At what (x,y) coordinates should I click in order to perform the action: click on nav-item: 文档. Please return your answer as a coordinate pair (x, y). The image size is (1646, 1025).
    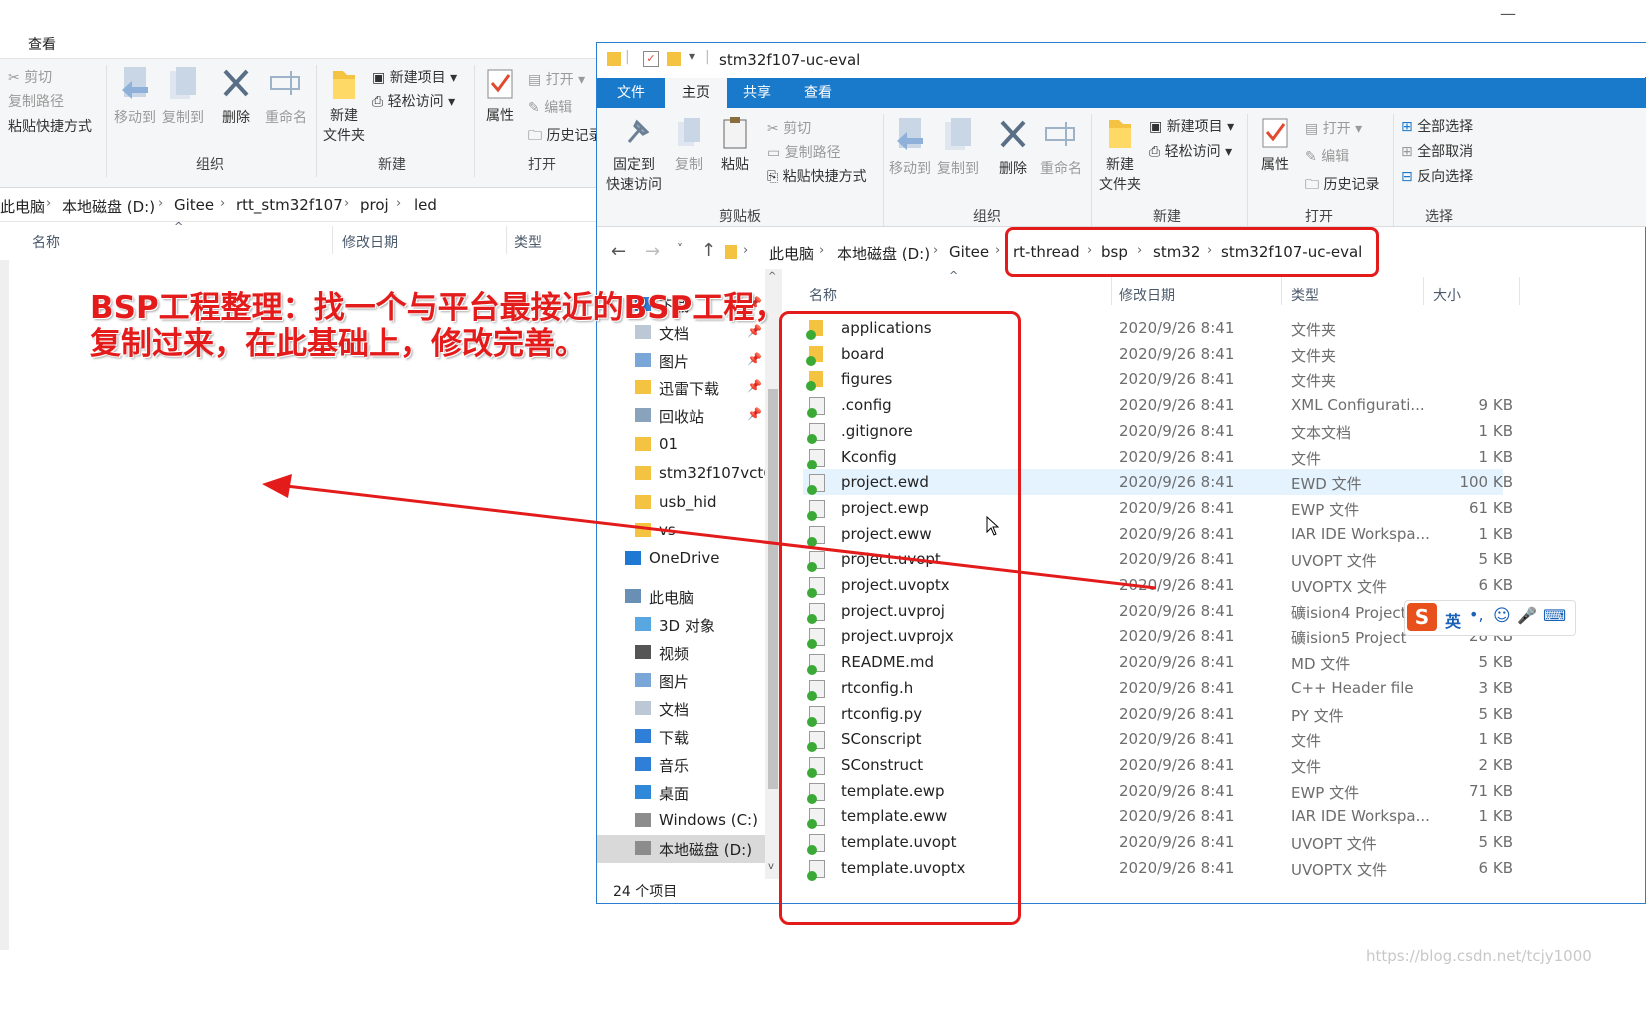
    Looking at the image, I should click on (689, 709).